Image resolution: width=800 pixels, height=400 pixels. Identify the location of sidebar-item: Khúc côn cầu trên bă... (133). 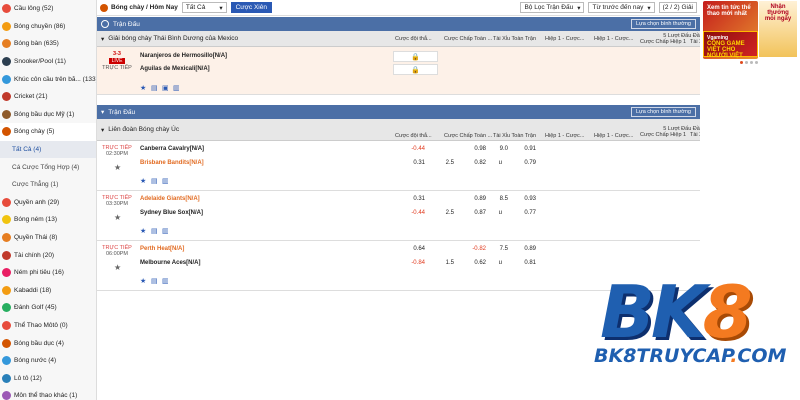
(48, 79).